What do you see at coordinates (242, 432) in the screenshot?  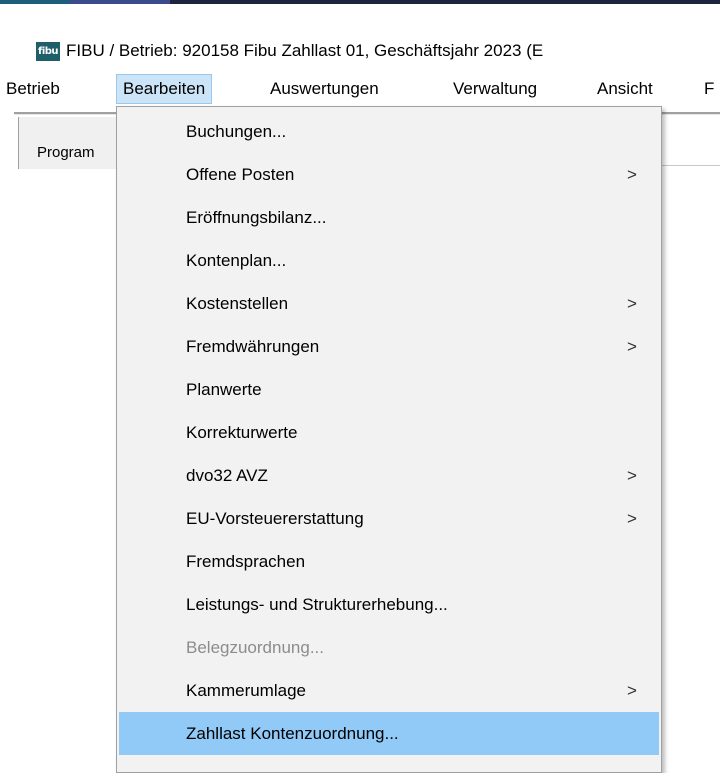 I see `menu-item-label: Korrekturwerte` at bounding box center [242, 432].